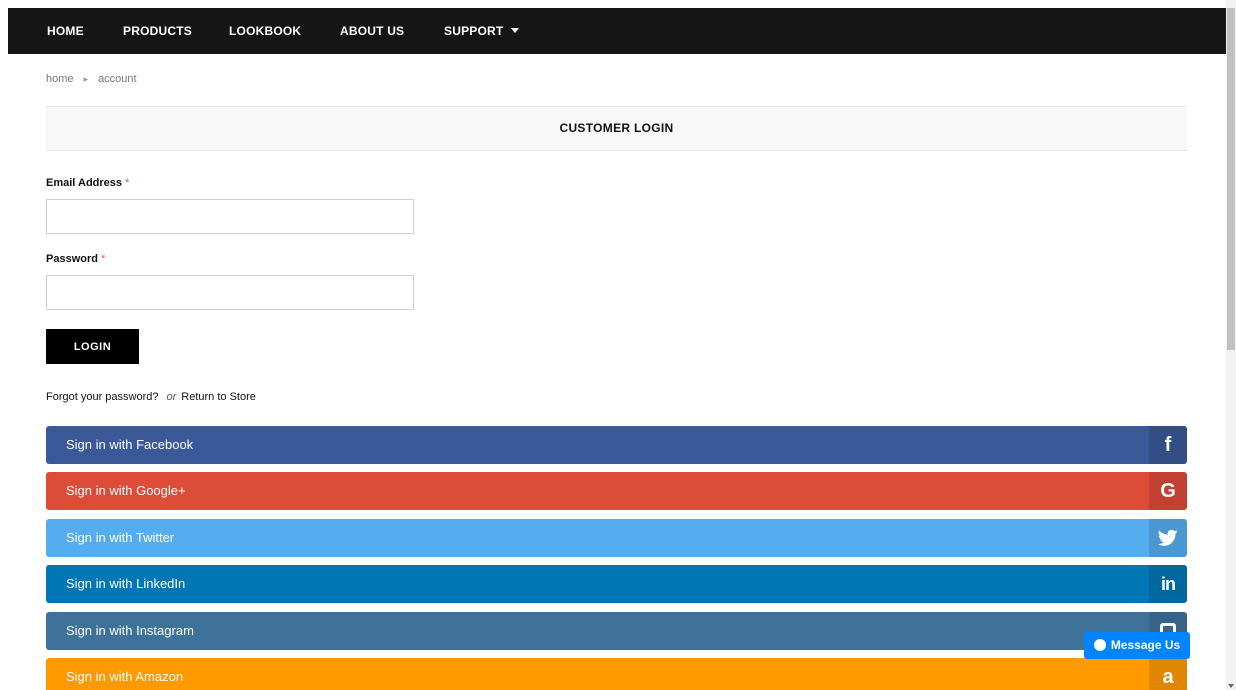  What do you see at coordinates (230, 292) in the screenshot?
I see `password-field` at bounding box center [230, 292].